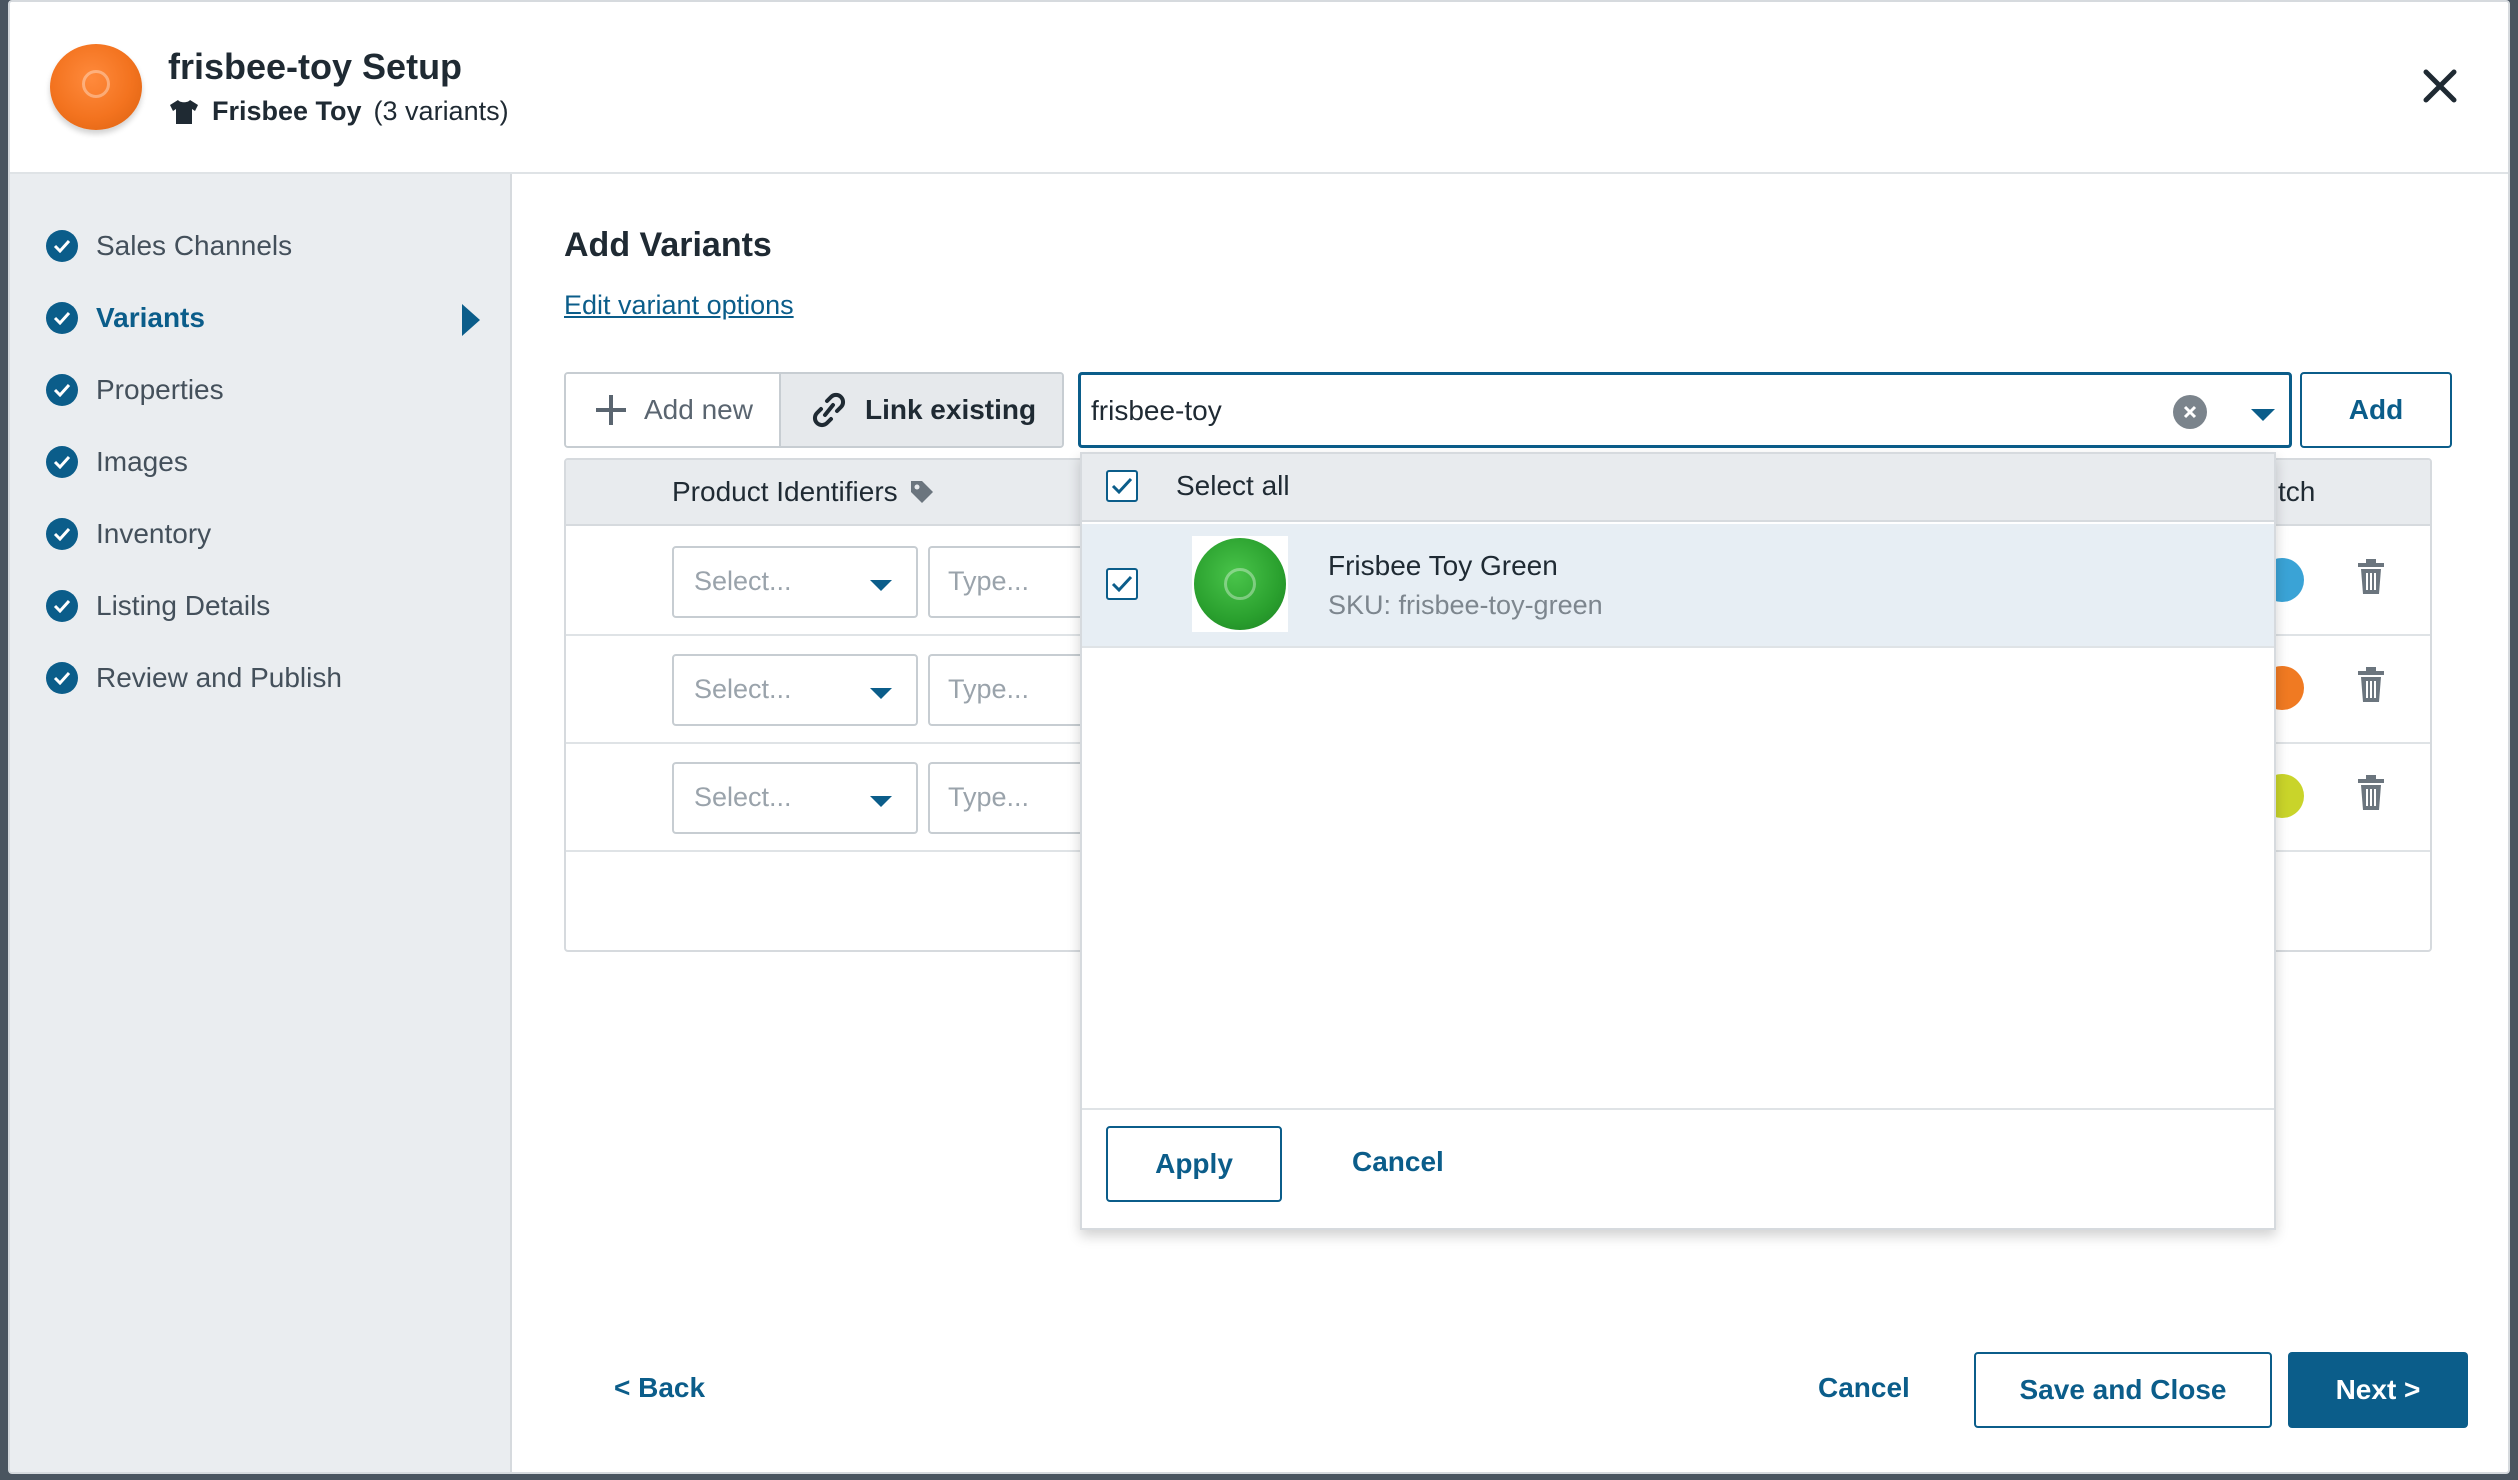  I want to click on product-thumbnail, so click(96, 87).